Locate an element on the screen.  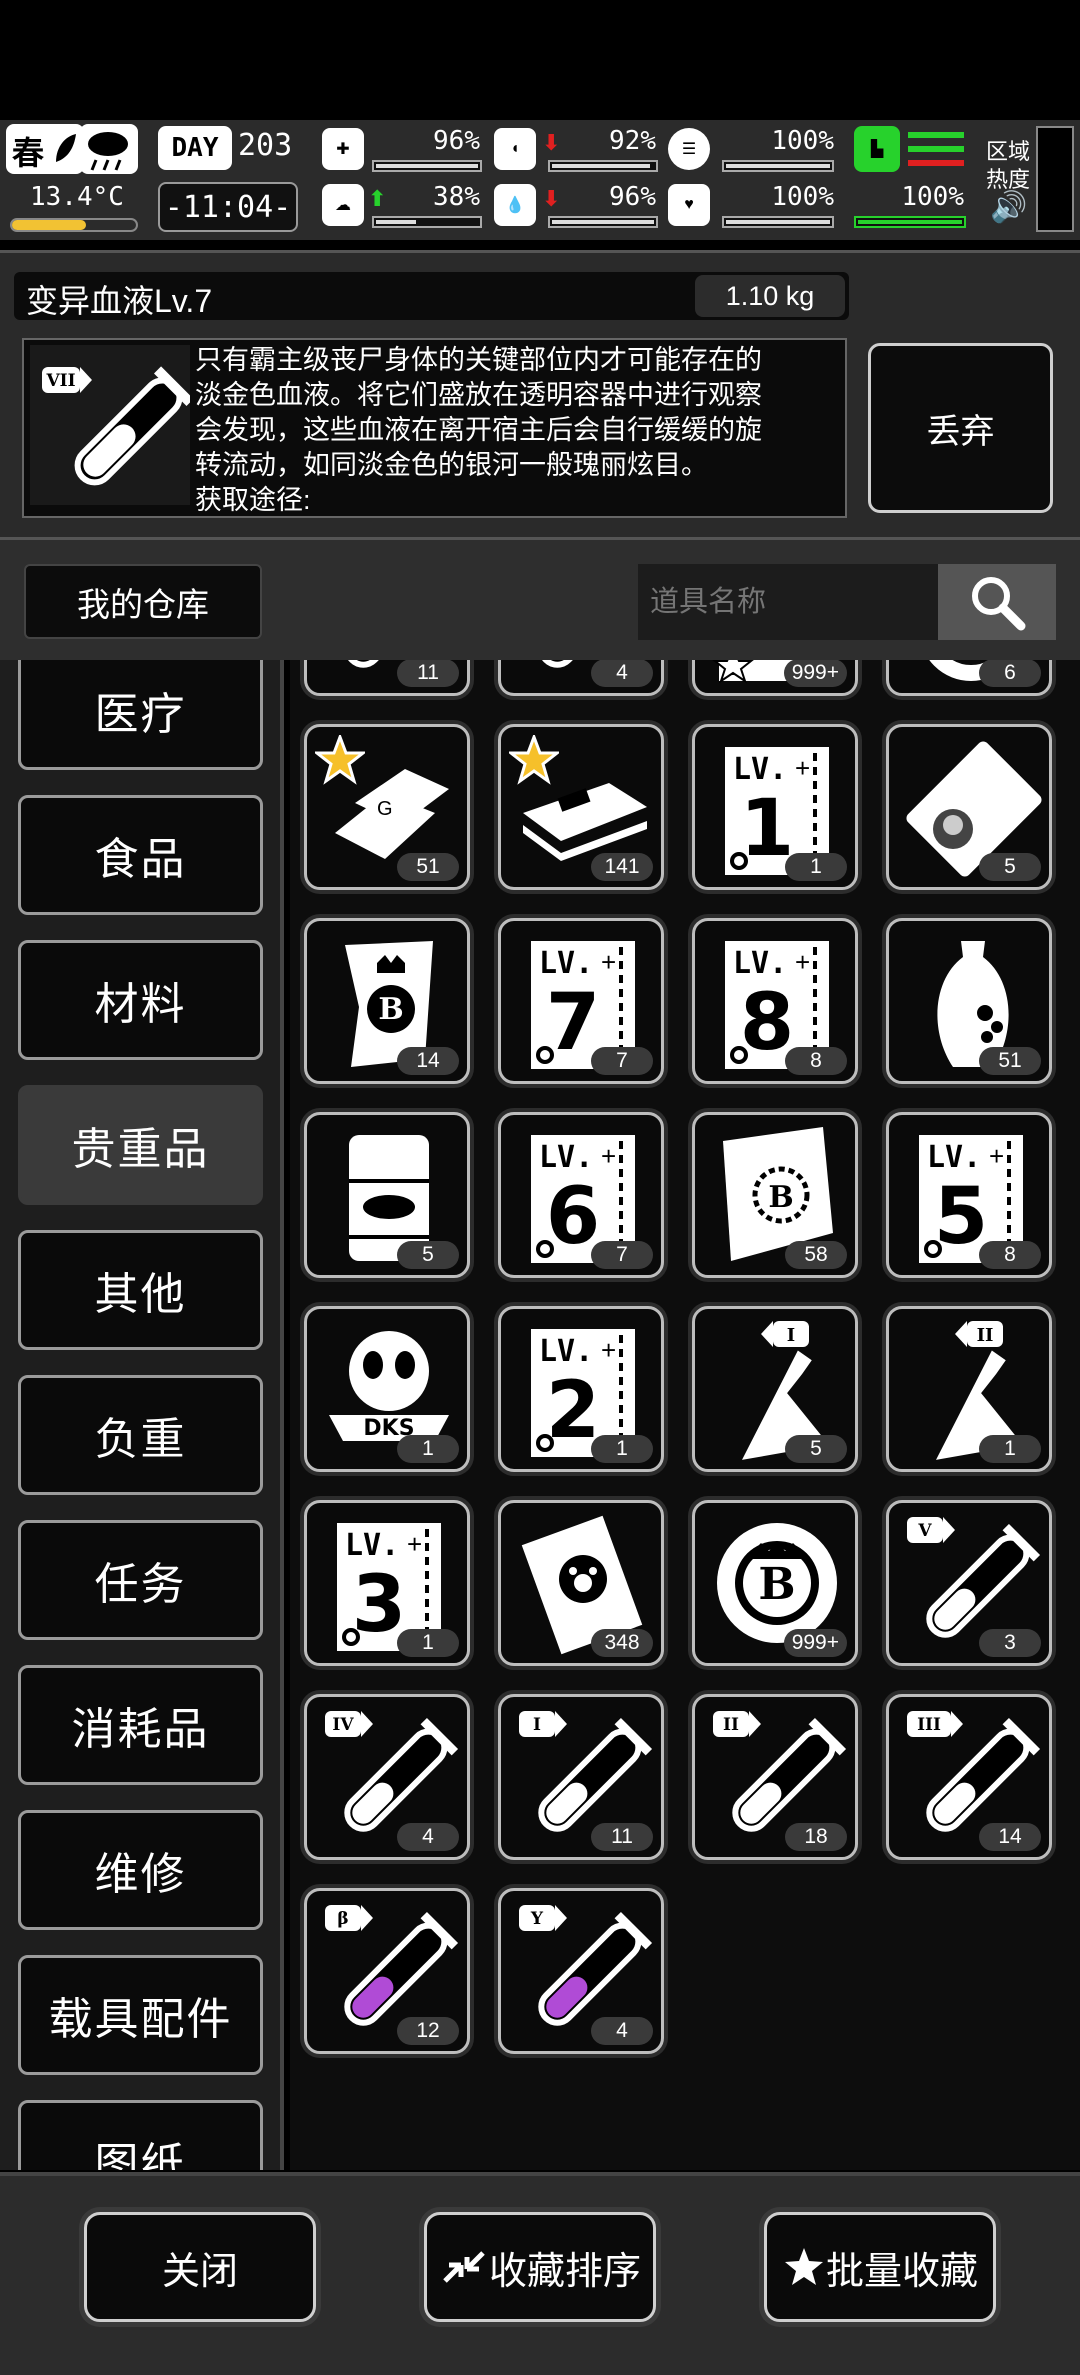
item-slot: β 12 is located at coordinates (387, 1971).